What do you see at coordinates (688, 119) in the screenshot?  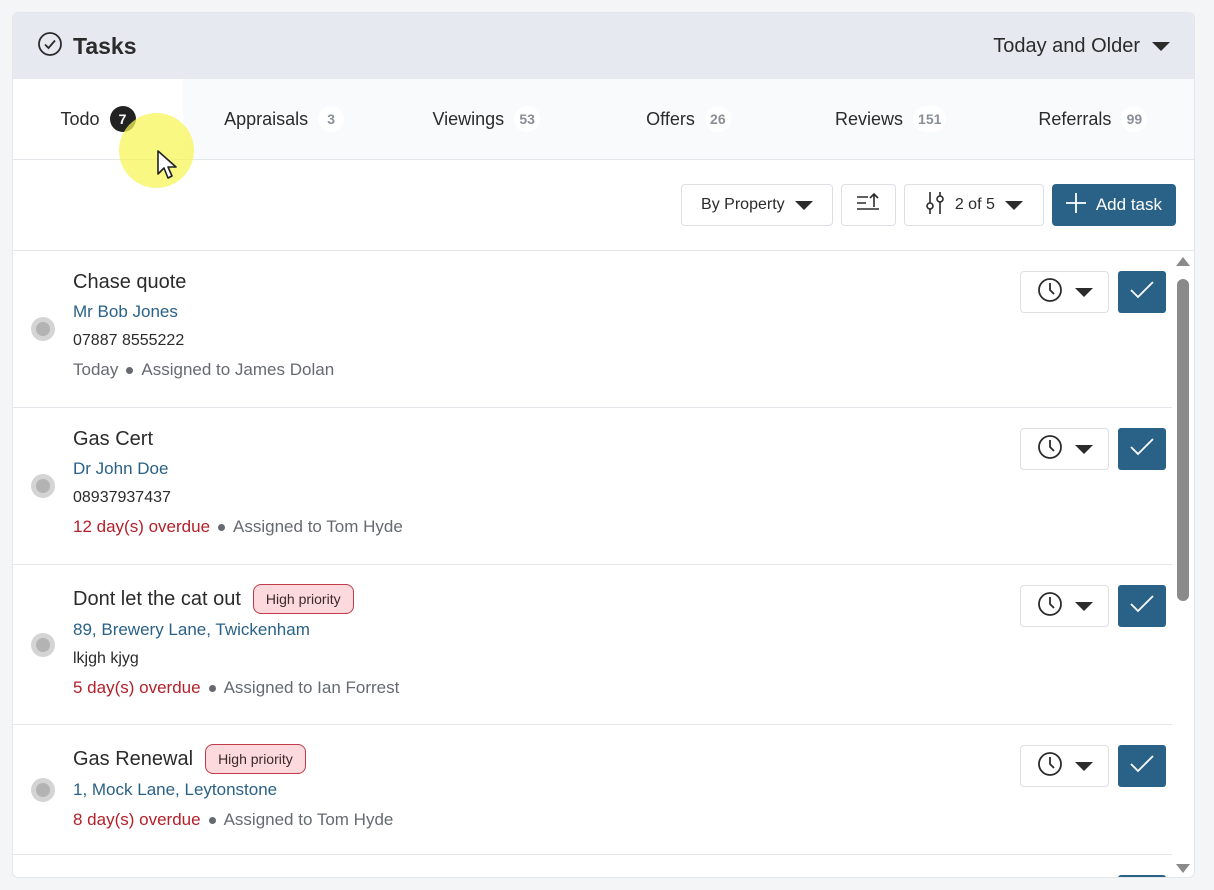 I see `tab-offers: Offers 26` at bounding box center [688, 119].